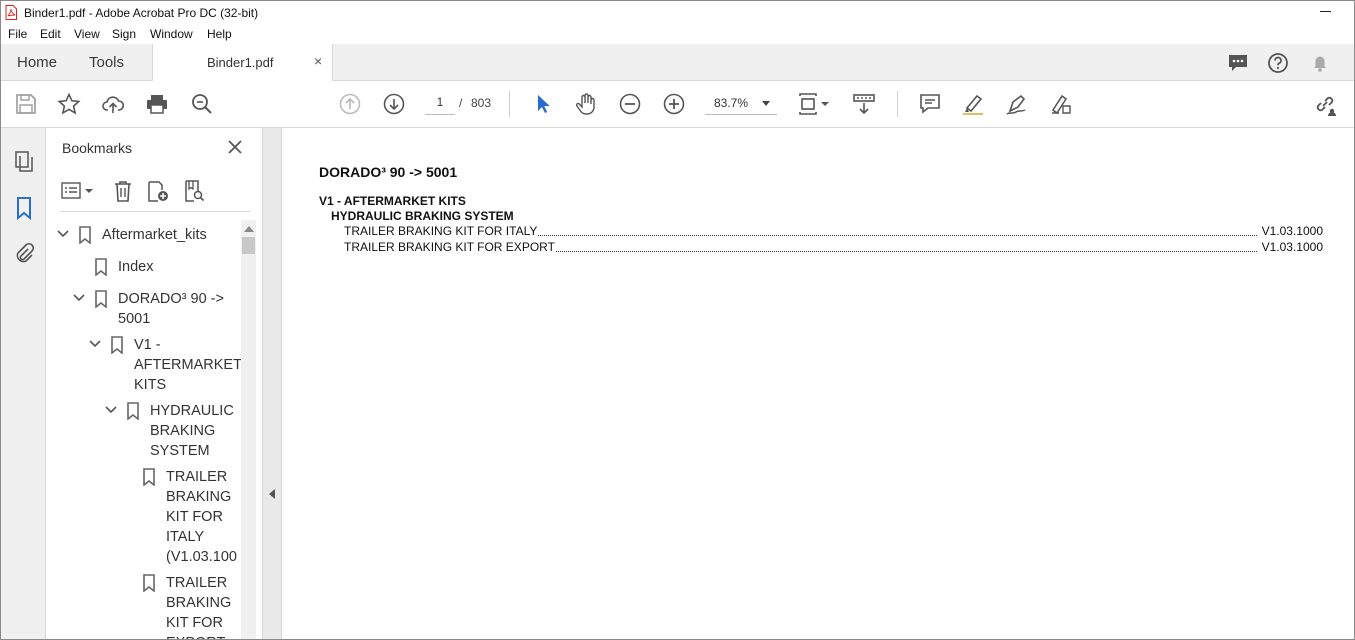  What do you see at coordinates (235, 147) in the screenshot?
I see `close-icon` at bounding box center [235, 147].